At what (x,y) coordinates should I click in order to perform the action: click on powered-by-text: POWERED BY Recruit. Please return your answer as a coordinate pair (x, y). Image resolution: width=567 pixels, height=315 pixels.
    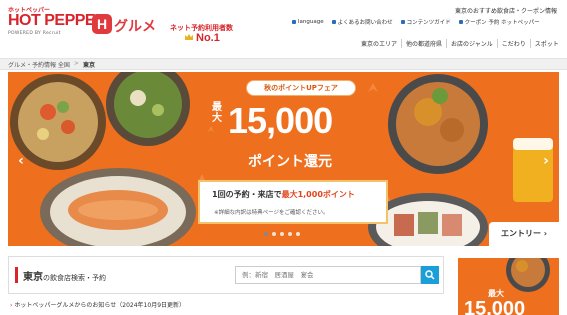
    Looking at the image, I should click on (34, 33).